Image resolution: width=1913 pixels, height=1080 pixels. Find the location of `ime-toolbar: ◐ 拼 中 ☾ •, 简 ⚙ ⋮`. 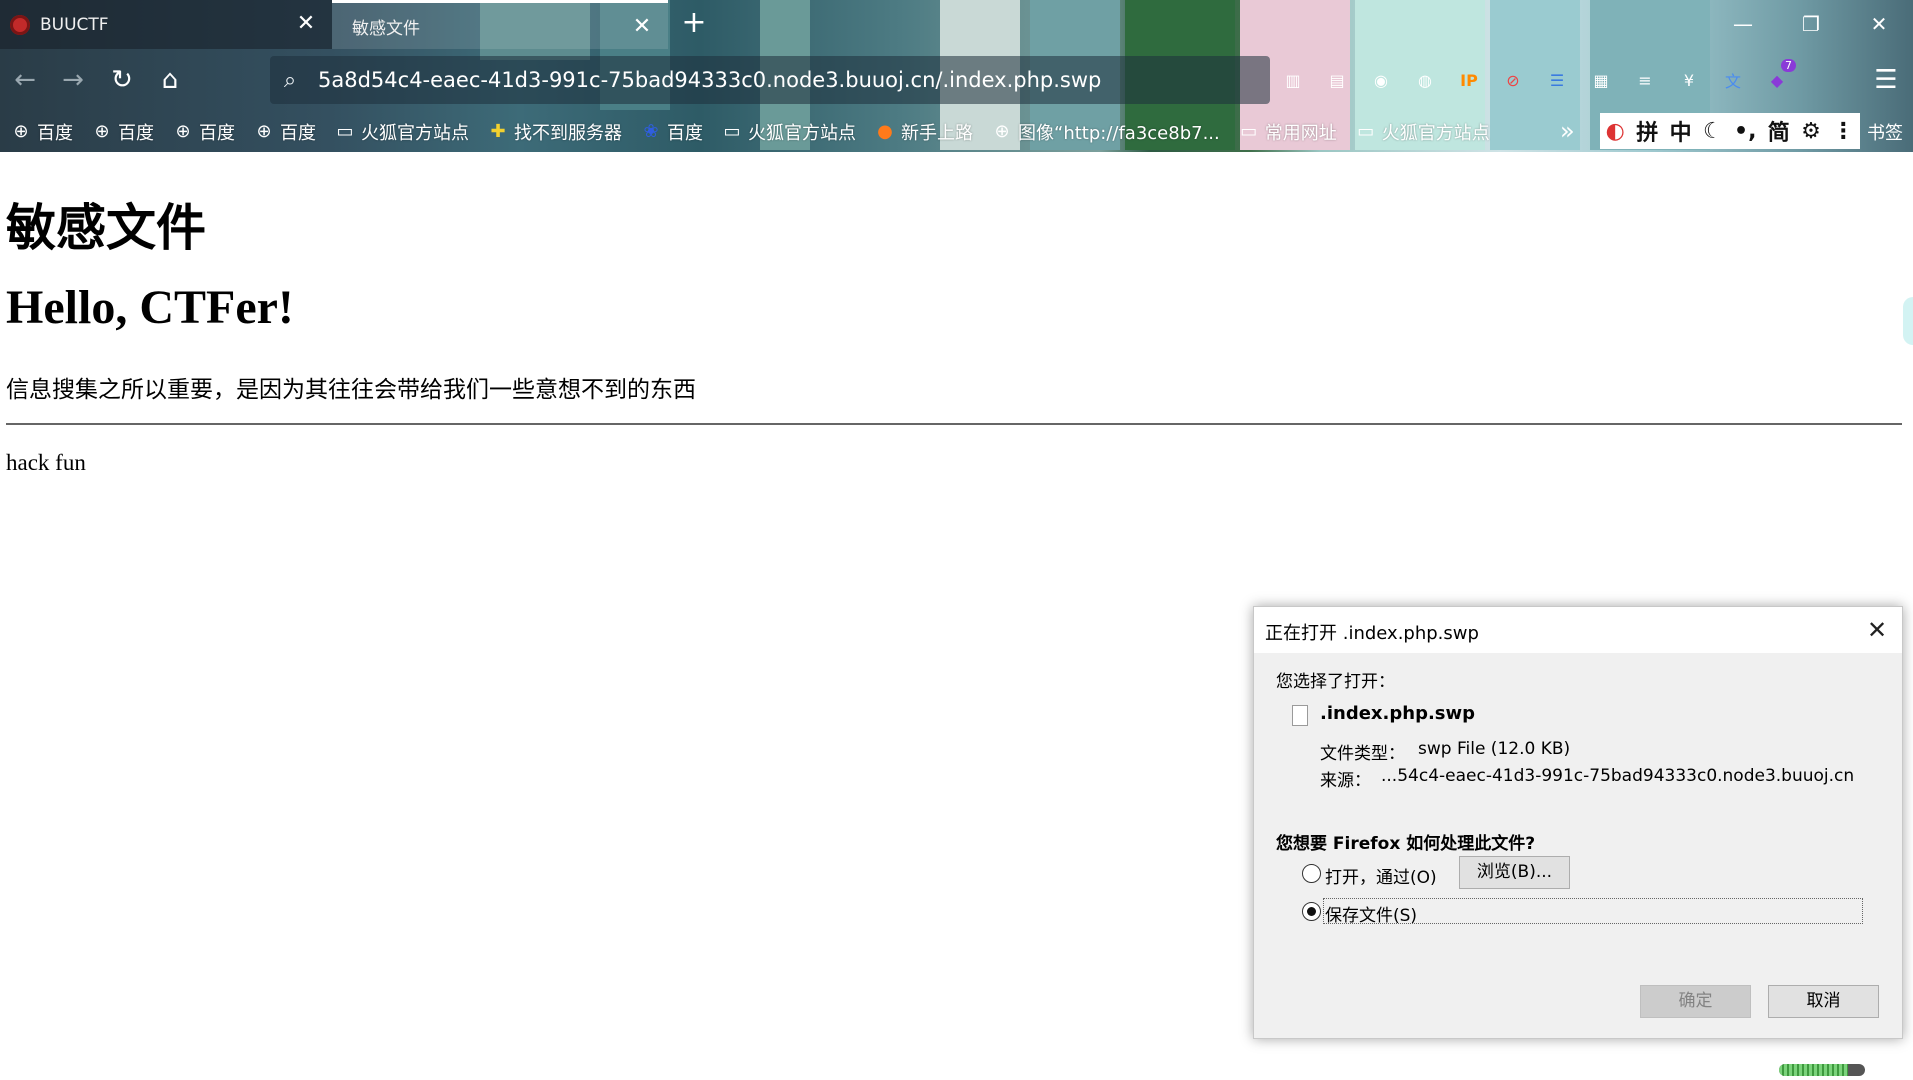

ime-toolbar: ◐ 拼 中 ☾ •, 简 ⚙ ⋮ is located at coordinates (1730, 131).